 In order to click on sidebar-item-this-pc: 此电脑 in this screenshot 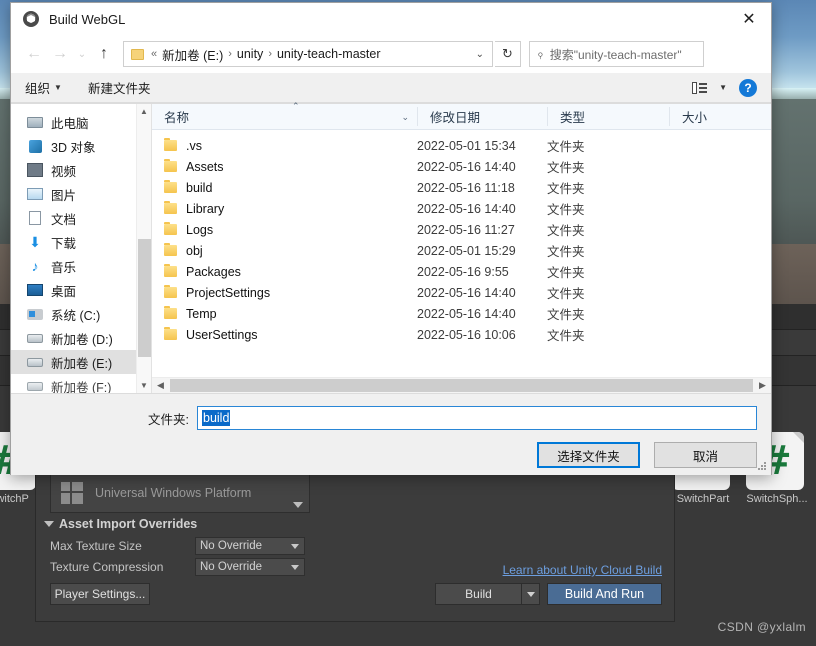, I will do `click(81, 122)`.